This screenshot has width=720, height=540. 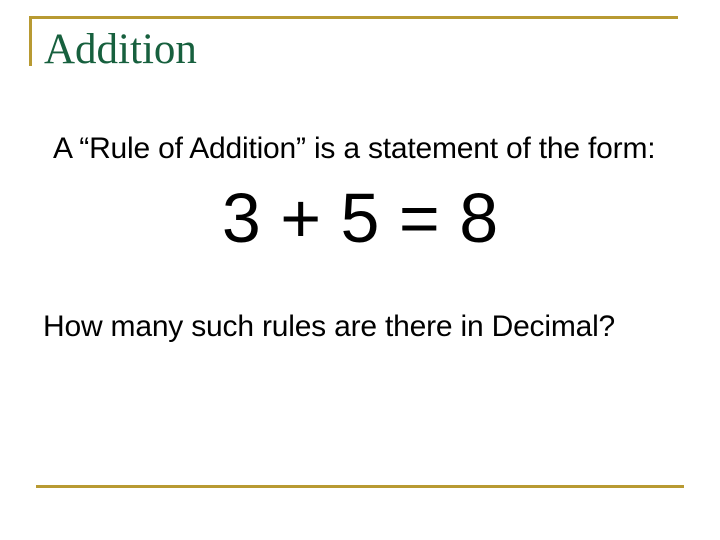 What do you see at coordinates (360, 486) in the screenshot?
I see `footer-rule` at bounding box center [360, 486].